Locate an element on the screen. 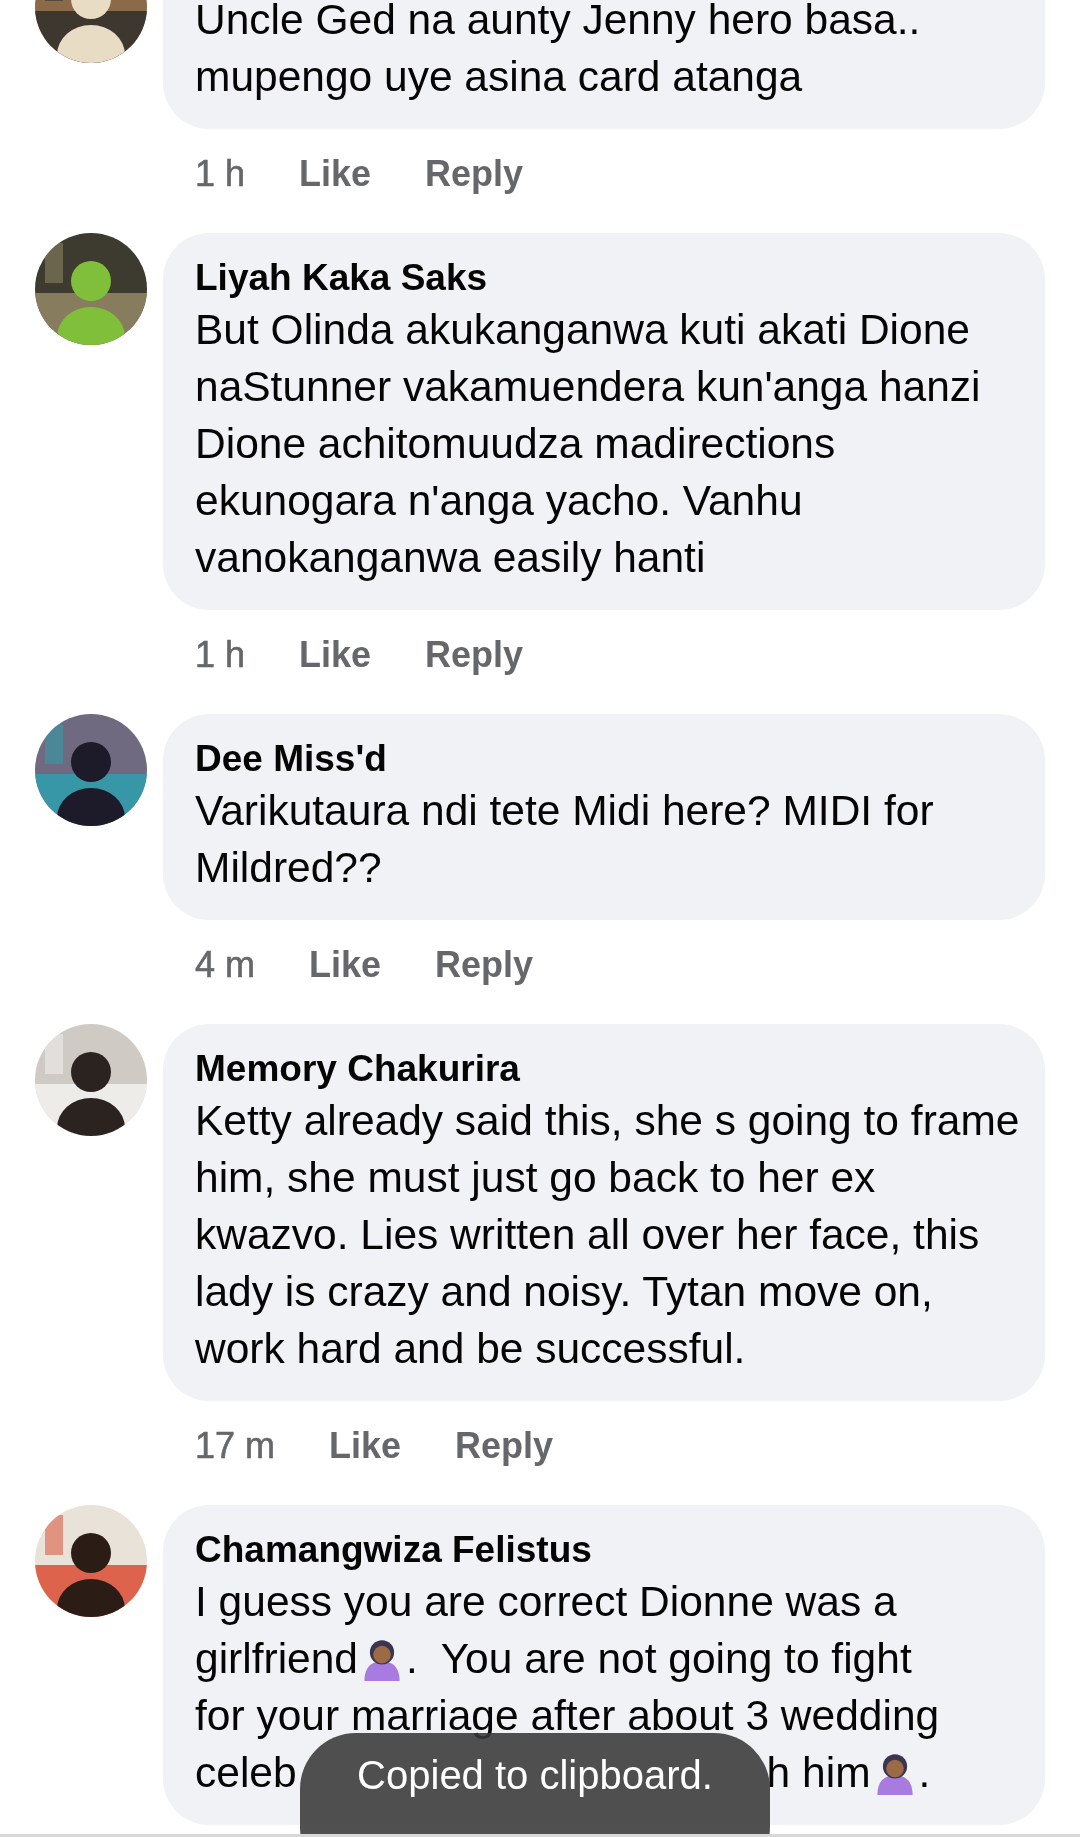  comment-text: Ketty already said this, she s going to frame him, she must just go back to her ex kwazvo. Lies written all over her face, this lady is crazy and noisy. Tytan move on, work hard and be successful. is located at coordinates (607, 1234).